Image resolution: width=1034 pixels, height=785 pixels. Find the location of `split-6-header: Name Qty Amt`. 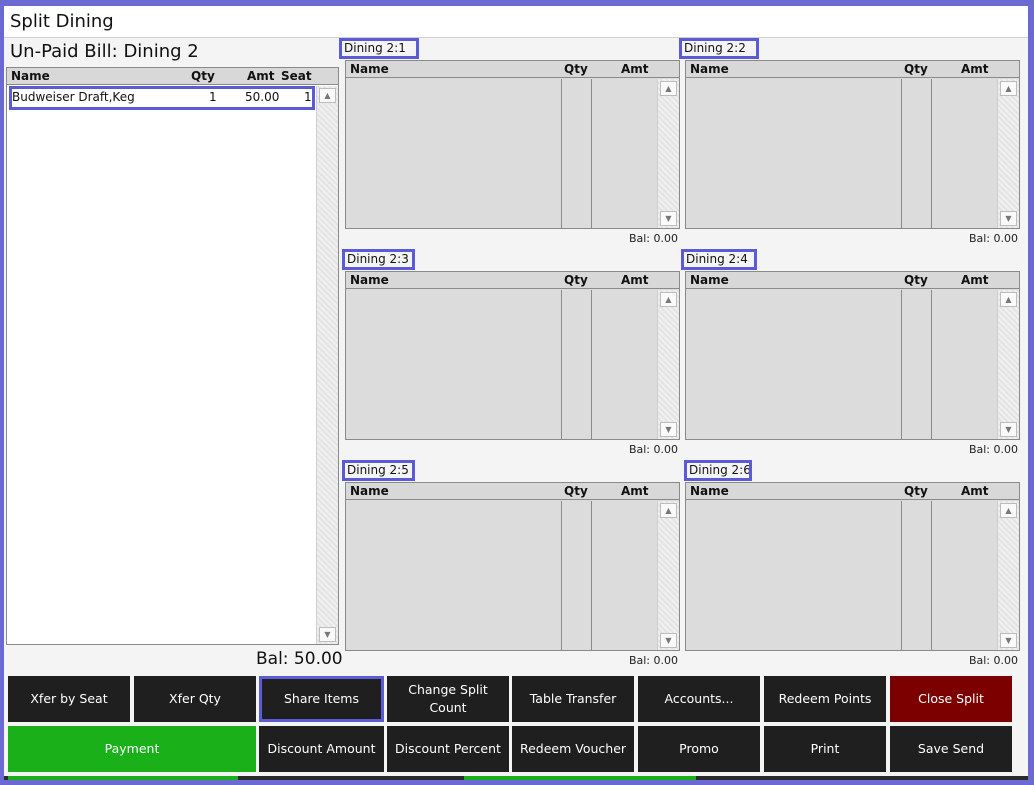

split-6-header: Name Qty Amt is located at coordinates (852, 491).